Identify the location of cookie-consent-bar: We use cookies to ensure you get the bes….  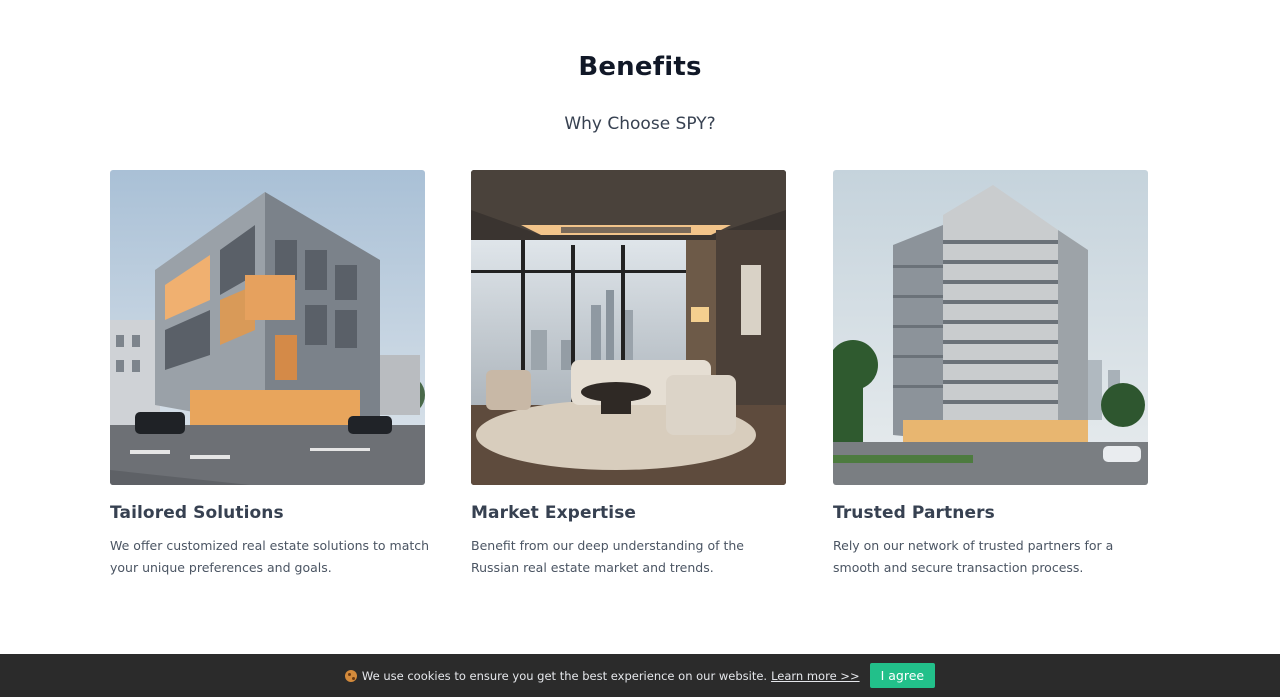
(640, 675).